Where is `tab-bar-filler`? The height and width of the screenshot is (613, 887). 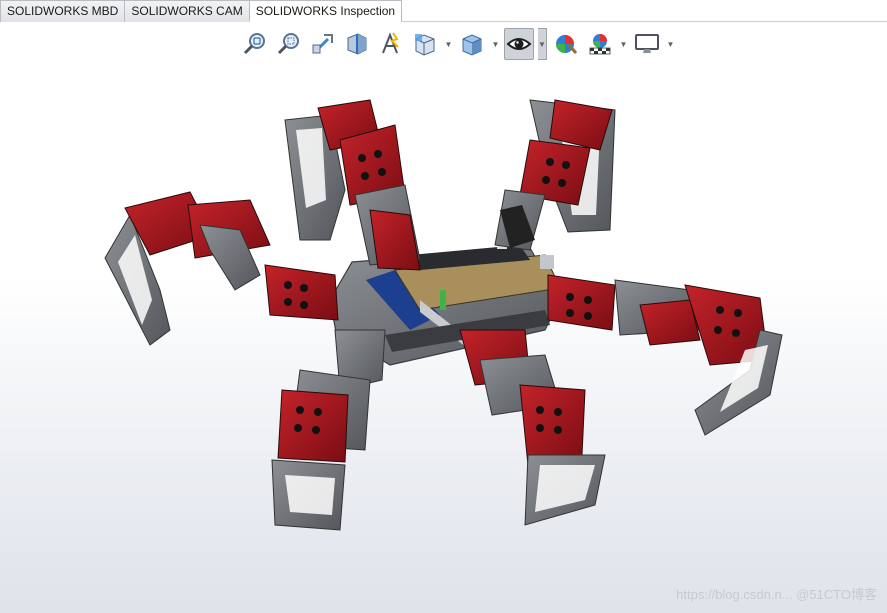 tab-bar-filler is located at coordinates (644, 11).